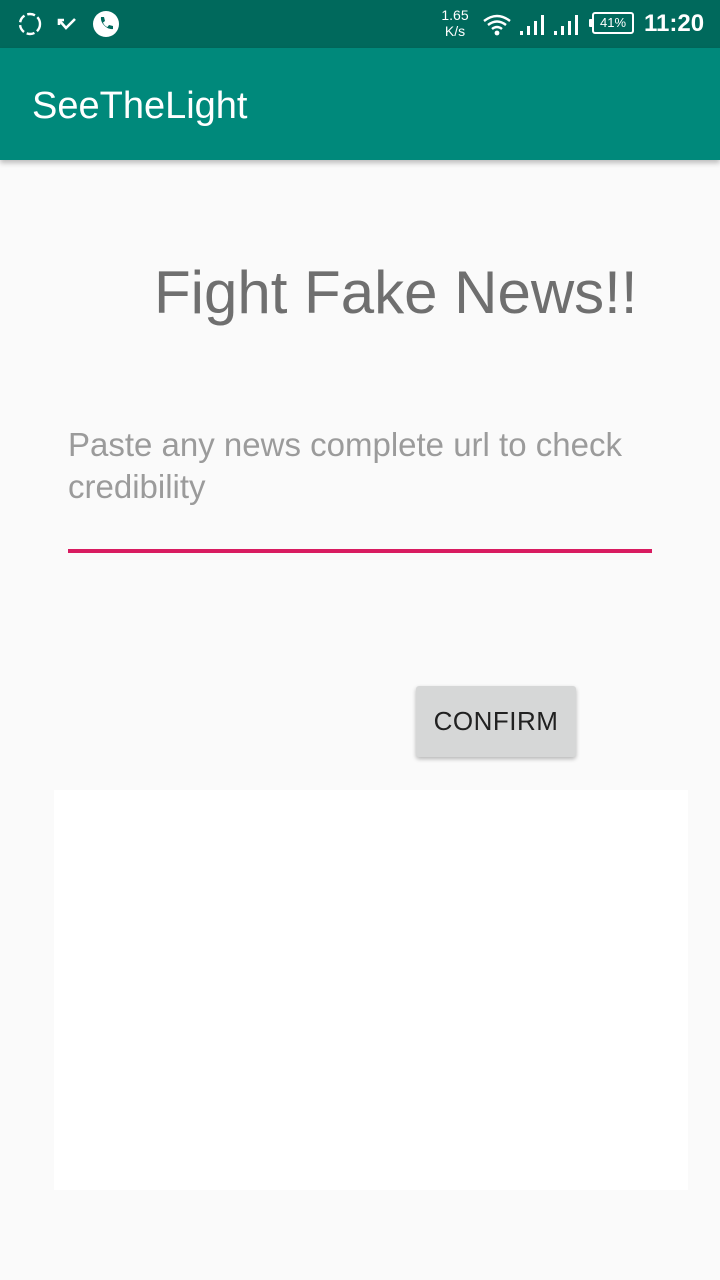 The width and height of the screenshot is (720, 1280). Describe the element at coordinates (496, 721) in the screenshot. I see `confirm-button: CONFIRM` at that location.